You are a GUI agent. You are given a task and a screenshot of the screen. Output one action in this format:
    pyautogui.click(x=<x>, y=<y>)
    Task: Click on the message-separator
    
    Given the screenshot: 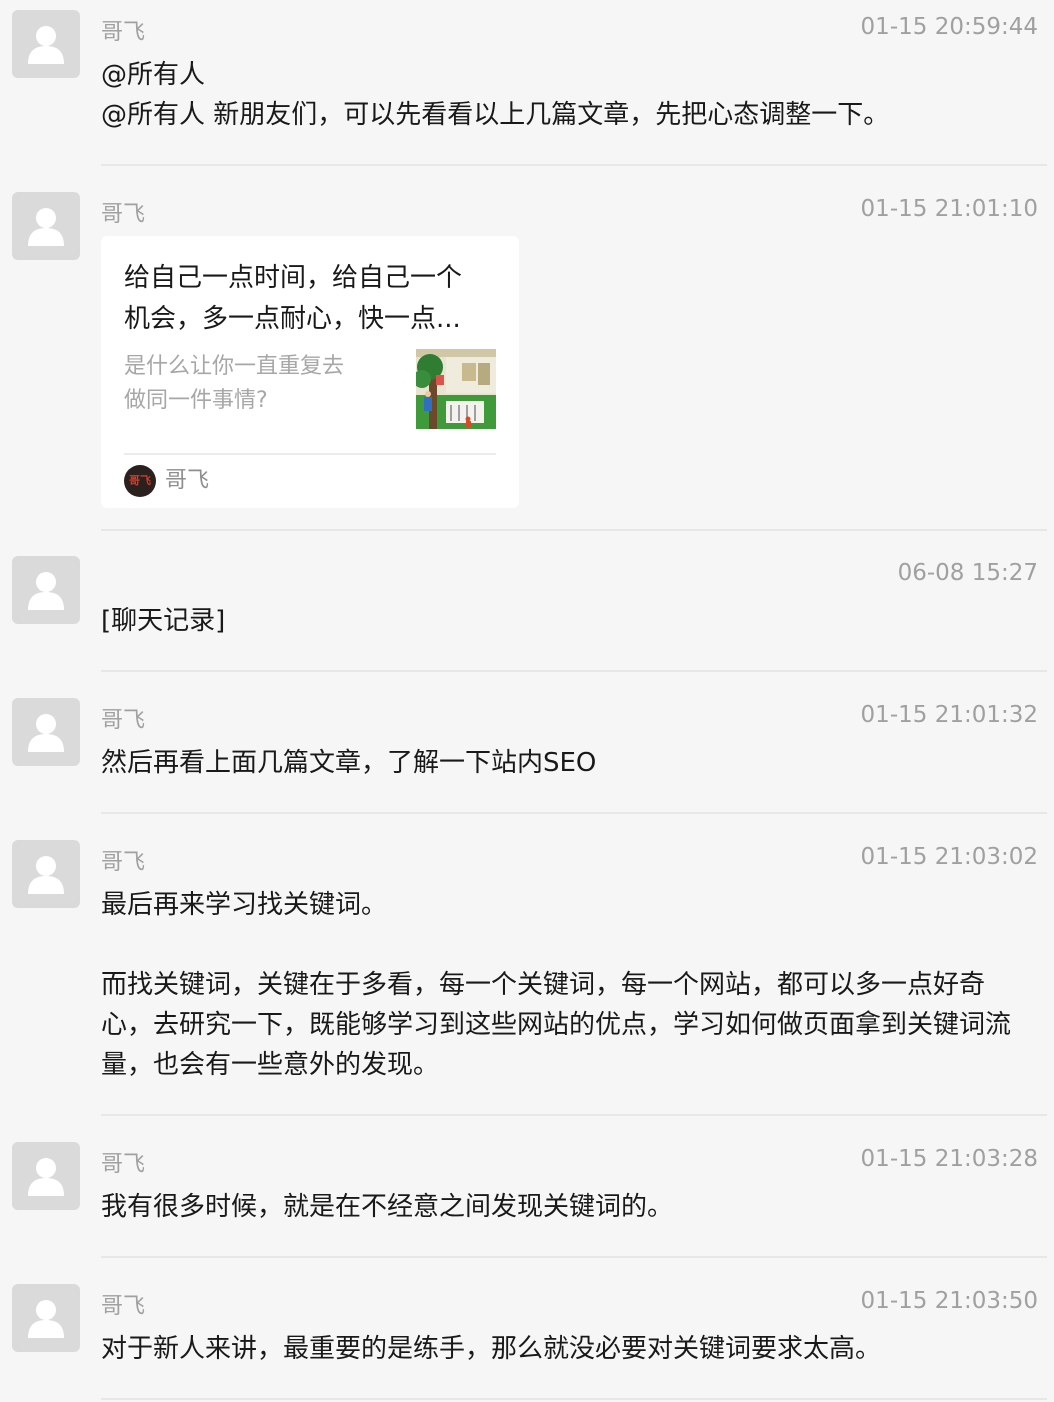 What is the action you would take?
    pyautogui.click(x=574, y=1399)
    